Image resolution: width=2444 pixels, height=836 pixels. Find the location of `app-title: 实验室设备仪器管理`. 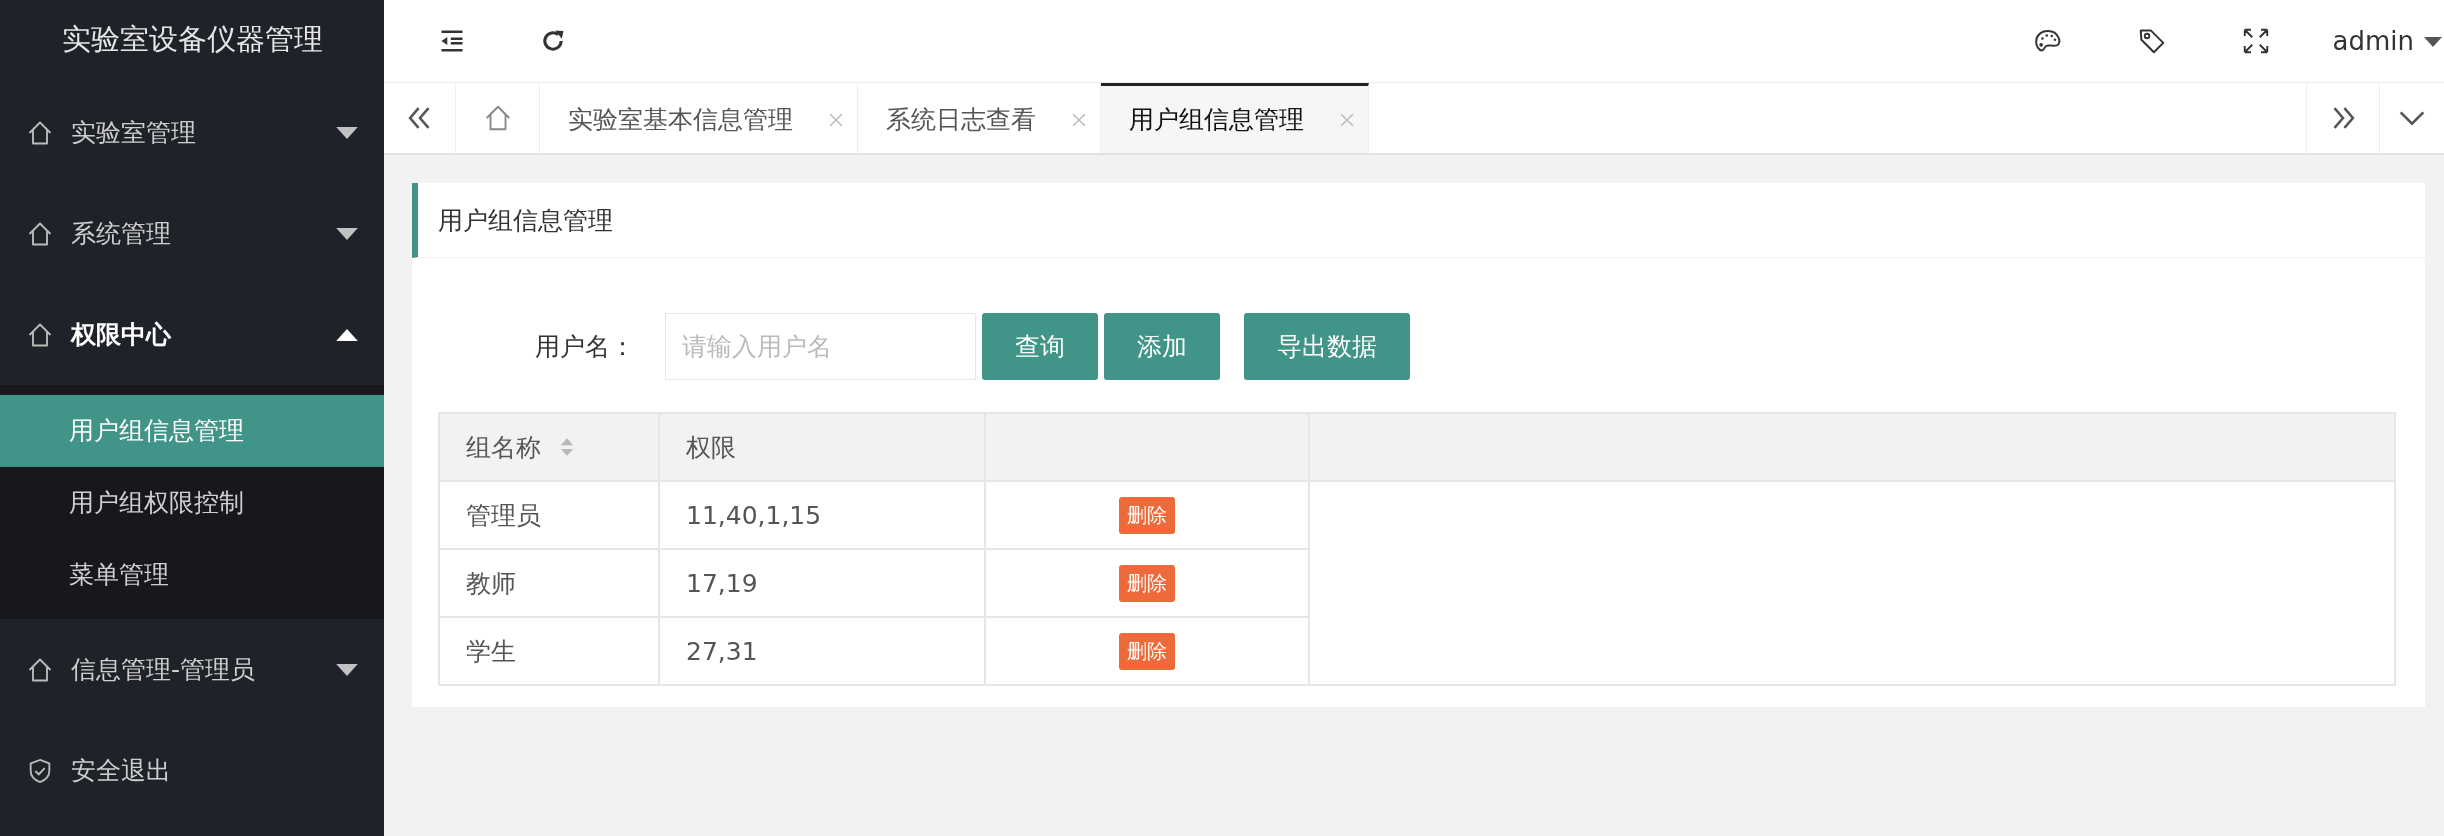

app-title: 实验室设备仪器管理 is located at coordinates (192, 39).